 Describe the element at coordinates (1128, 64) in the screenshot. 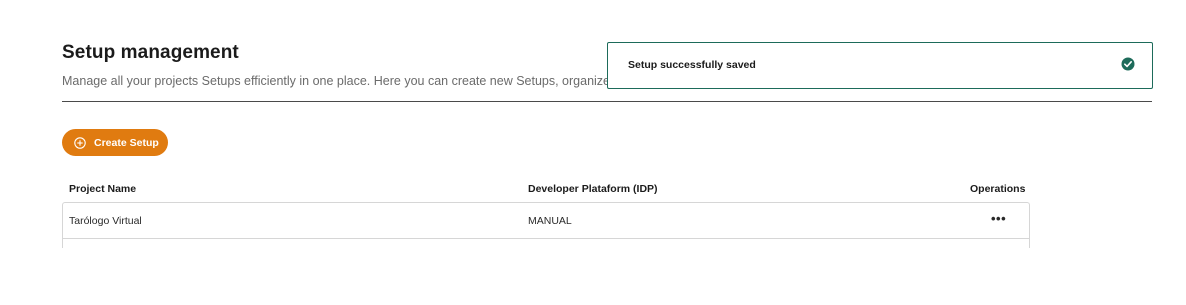

I see `check-circle-icon` at that location.